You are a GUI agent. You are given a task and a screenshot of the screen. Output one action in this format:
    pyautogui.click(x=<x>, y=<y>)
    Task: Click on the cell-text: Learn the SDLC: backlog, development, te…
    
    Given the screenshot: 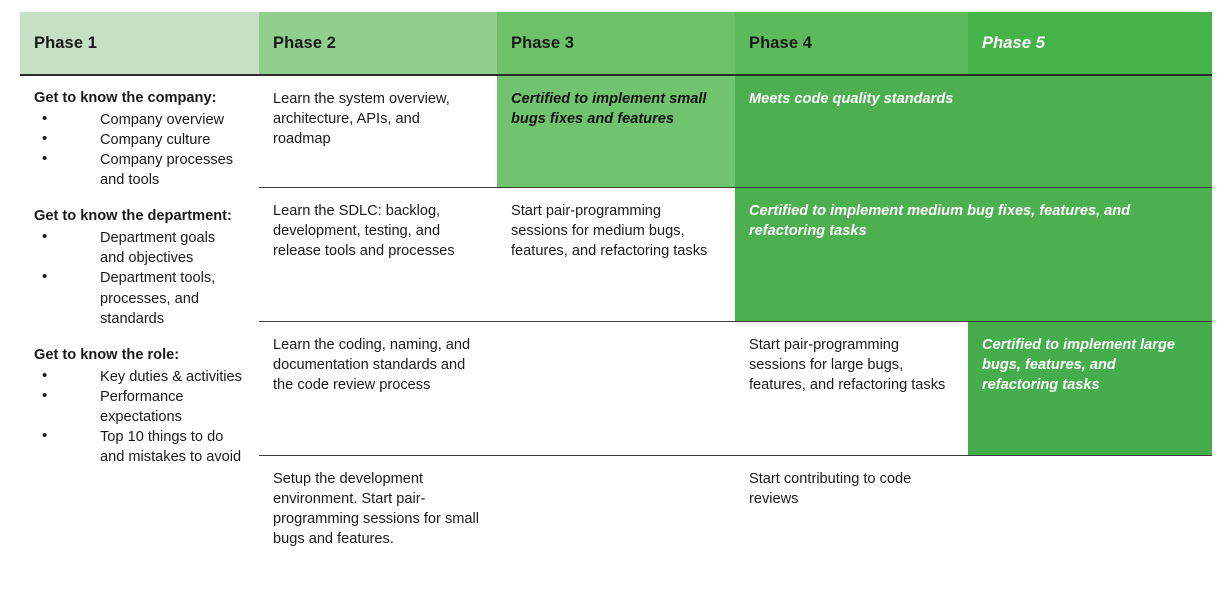 What is the action you would take?
    pyautogui.click(x=377, y=231)
    